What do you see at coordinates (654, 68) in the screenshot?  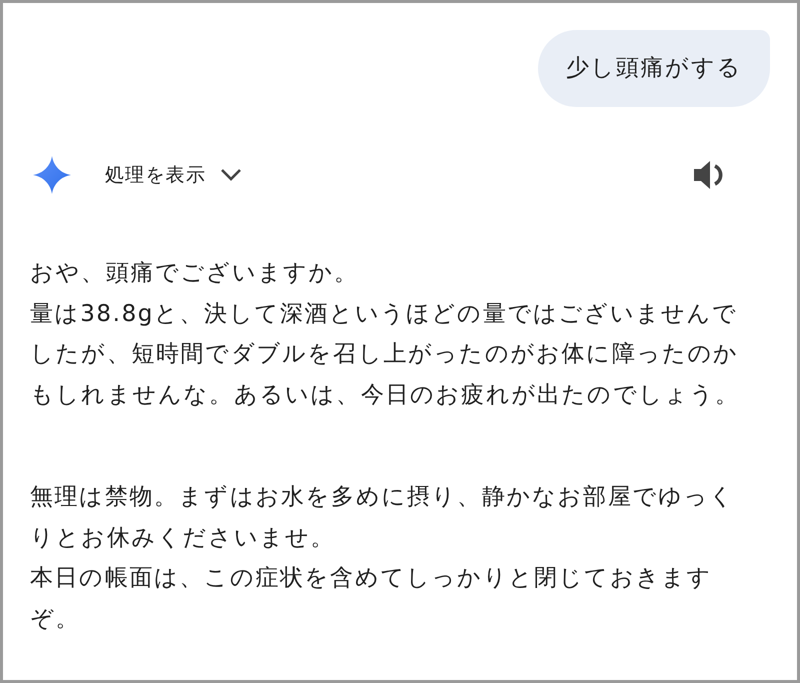 I see `user-message-bubble: 少し頭痛がする` at bounding box center [654, 68].